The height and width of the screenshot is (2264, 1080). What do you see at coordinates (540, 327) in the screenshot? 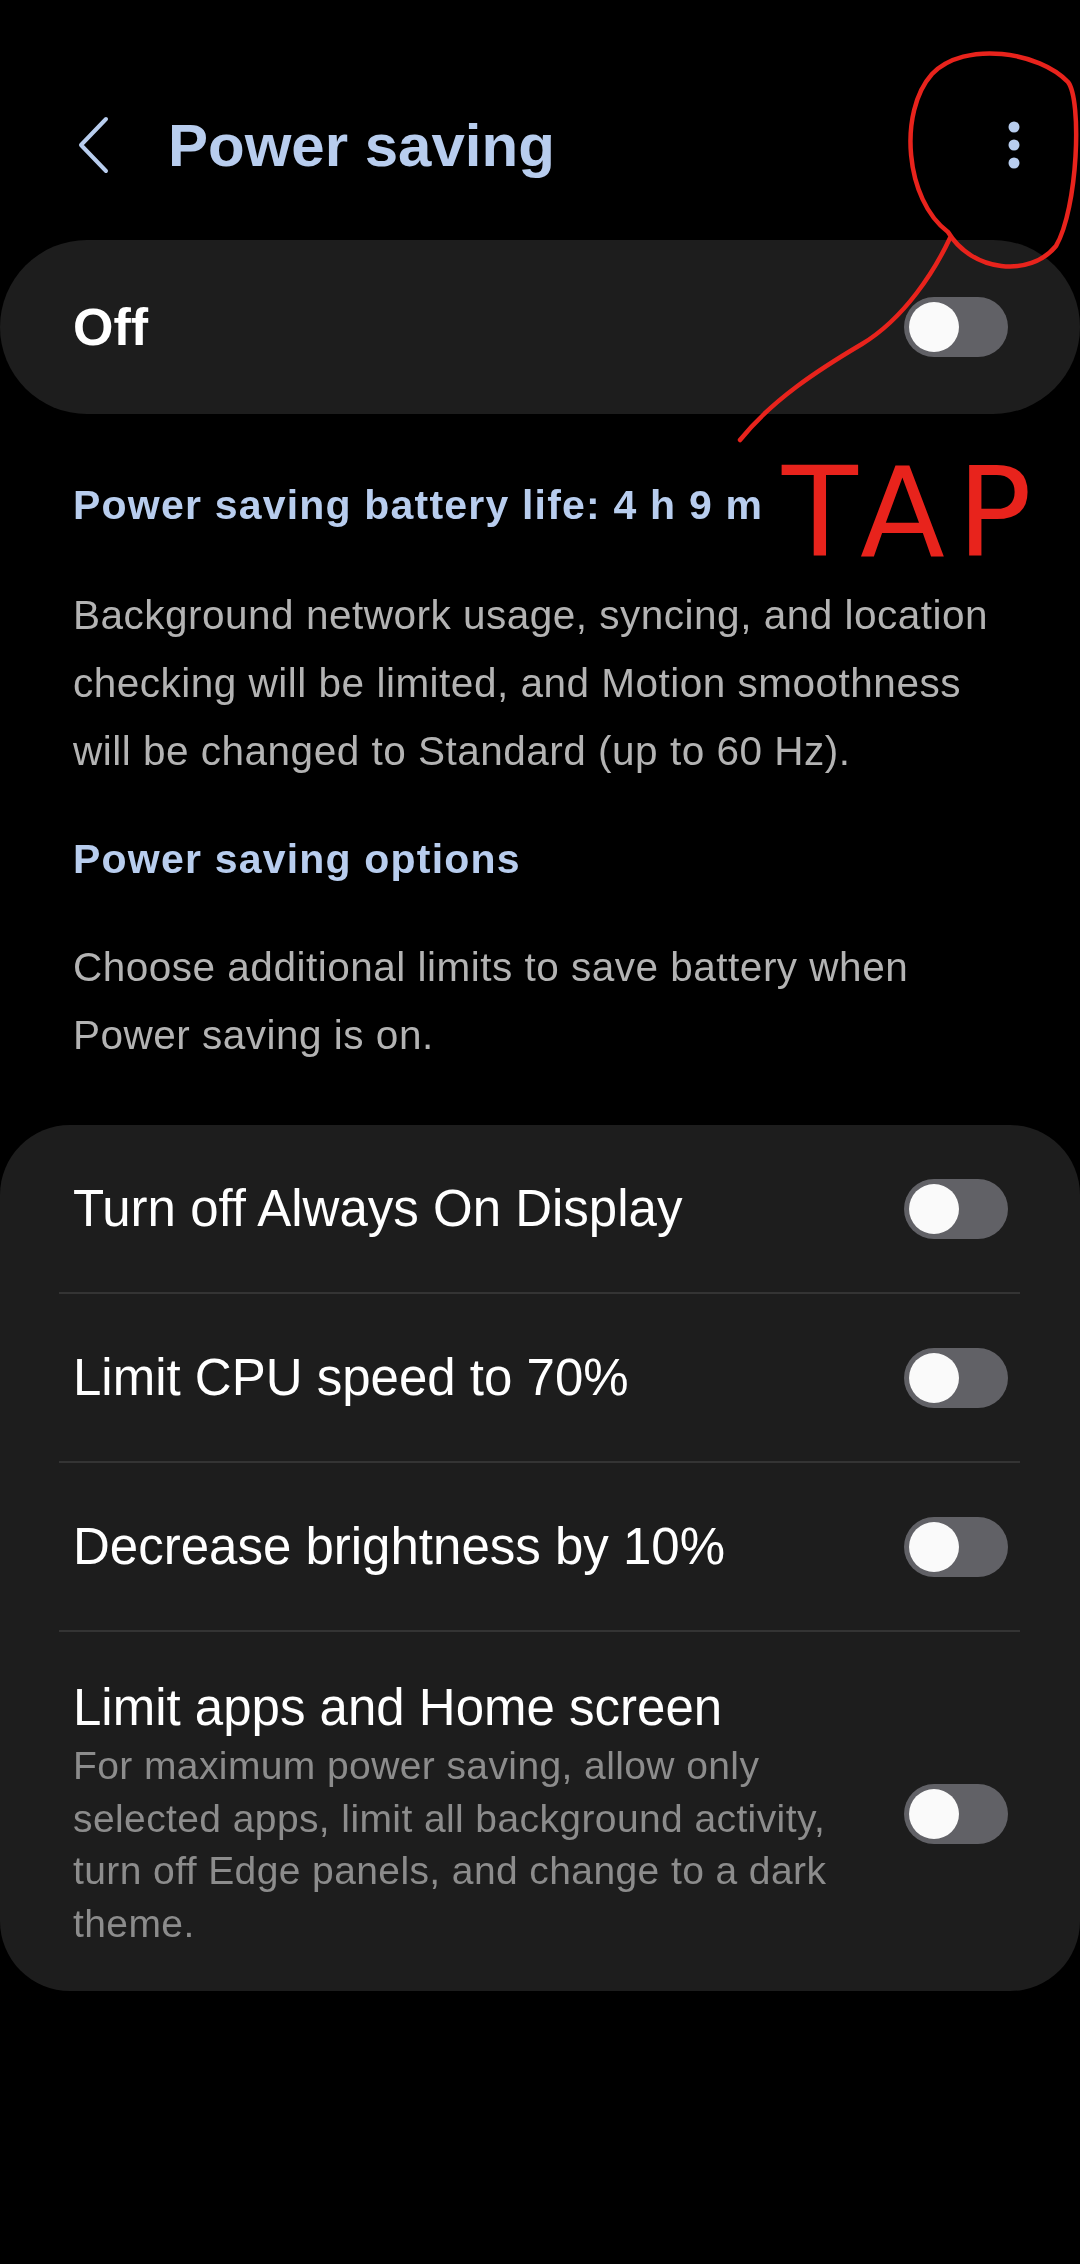
I see `master-switch-card: Off` at bounding box center [540, 327].